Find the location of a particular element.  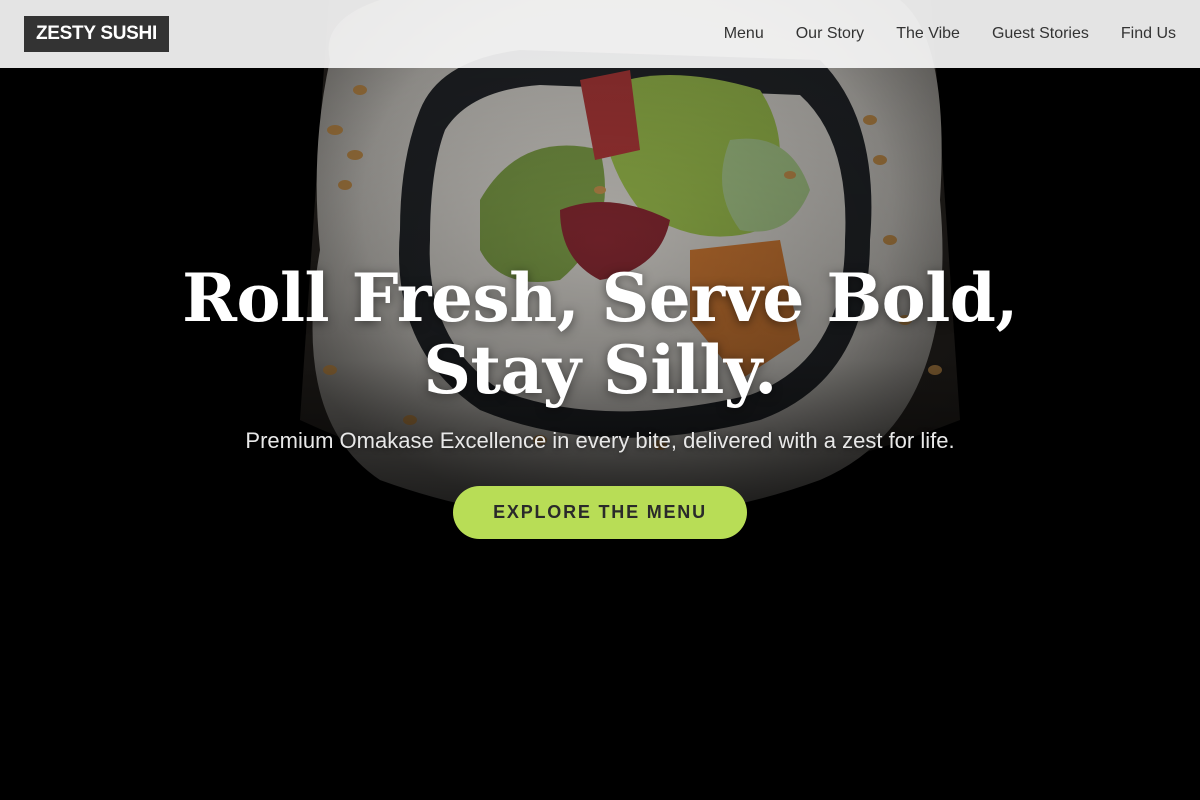

explore-menu-button: EXPLORE THE MENU is located at coordinates (600, 512).